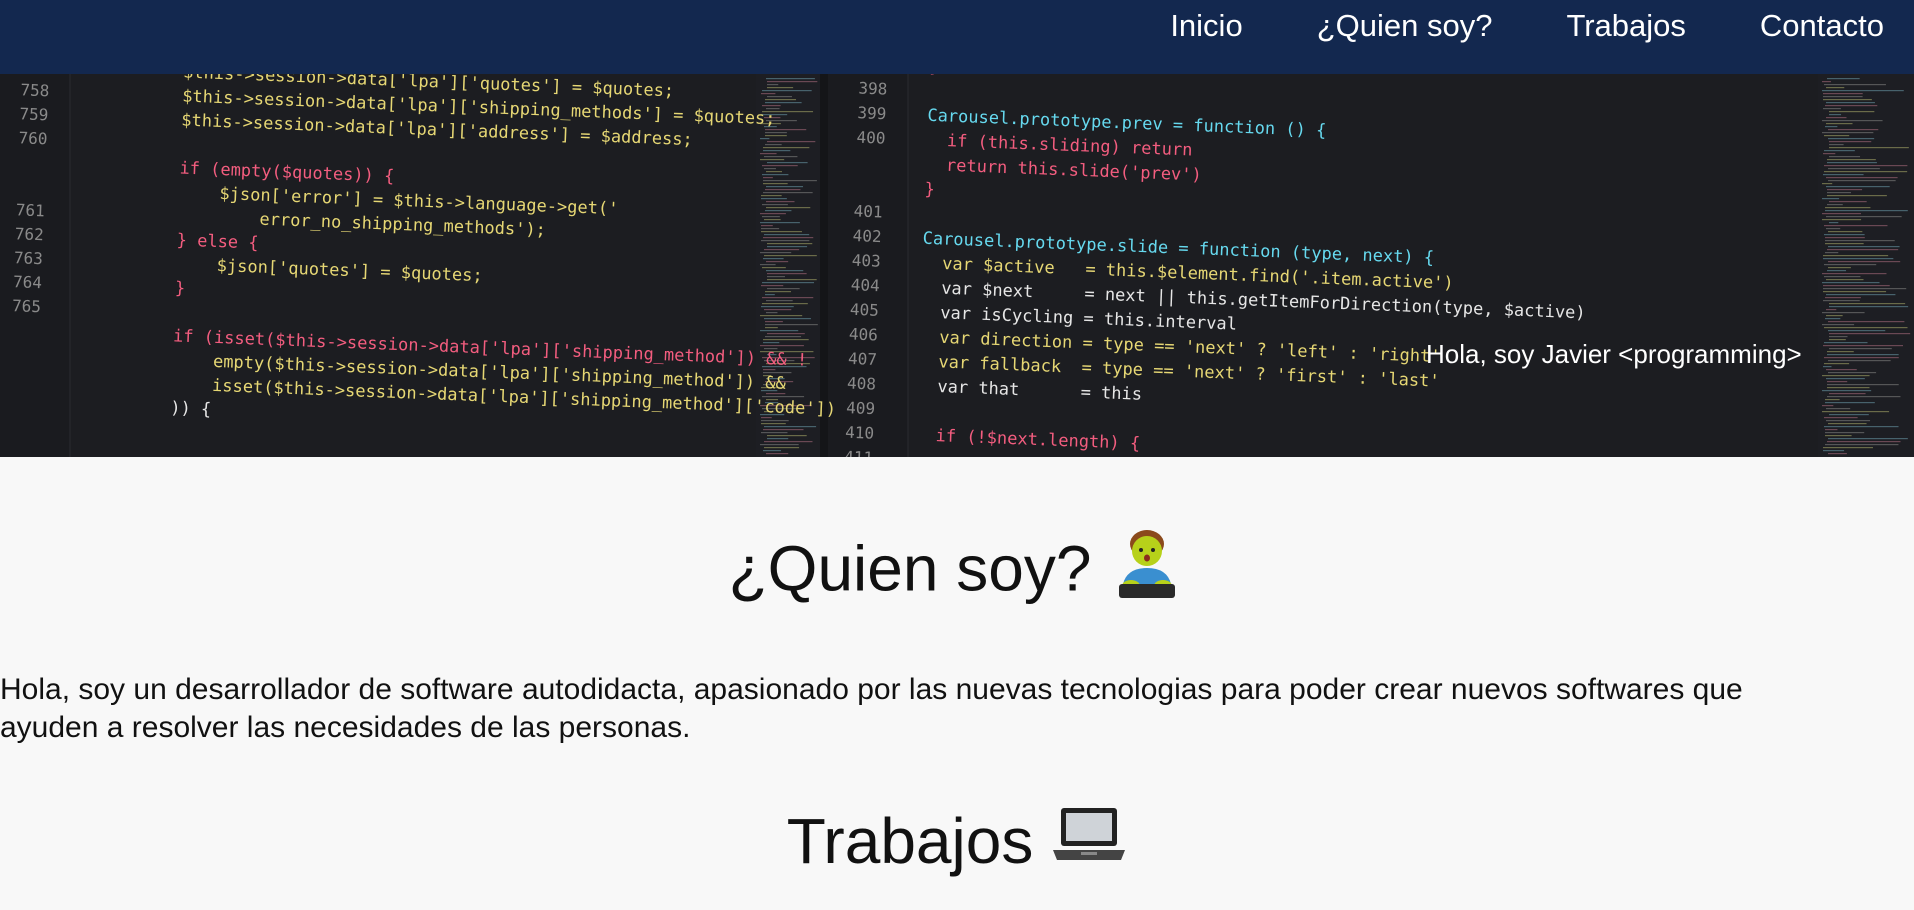 Image resolution: width=1914 pixels, height=910 pixels. I want to click on hero-tagline: Hola, soy Javier <programming>, so click(1614, 354).